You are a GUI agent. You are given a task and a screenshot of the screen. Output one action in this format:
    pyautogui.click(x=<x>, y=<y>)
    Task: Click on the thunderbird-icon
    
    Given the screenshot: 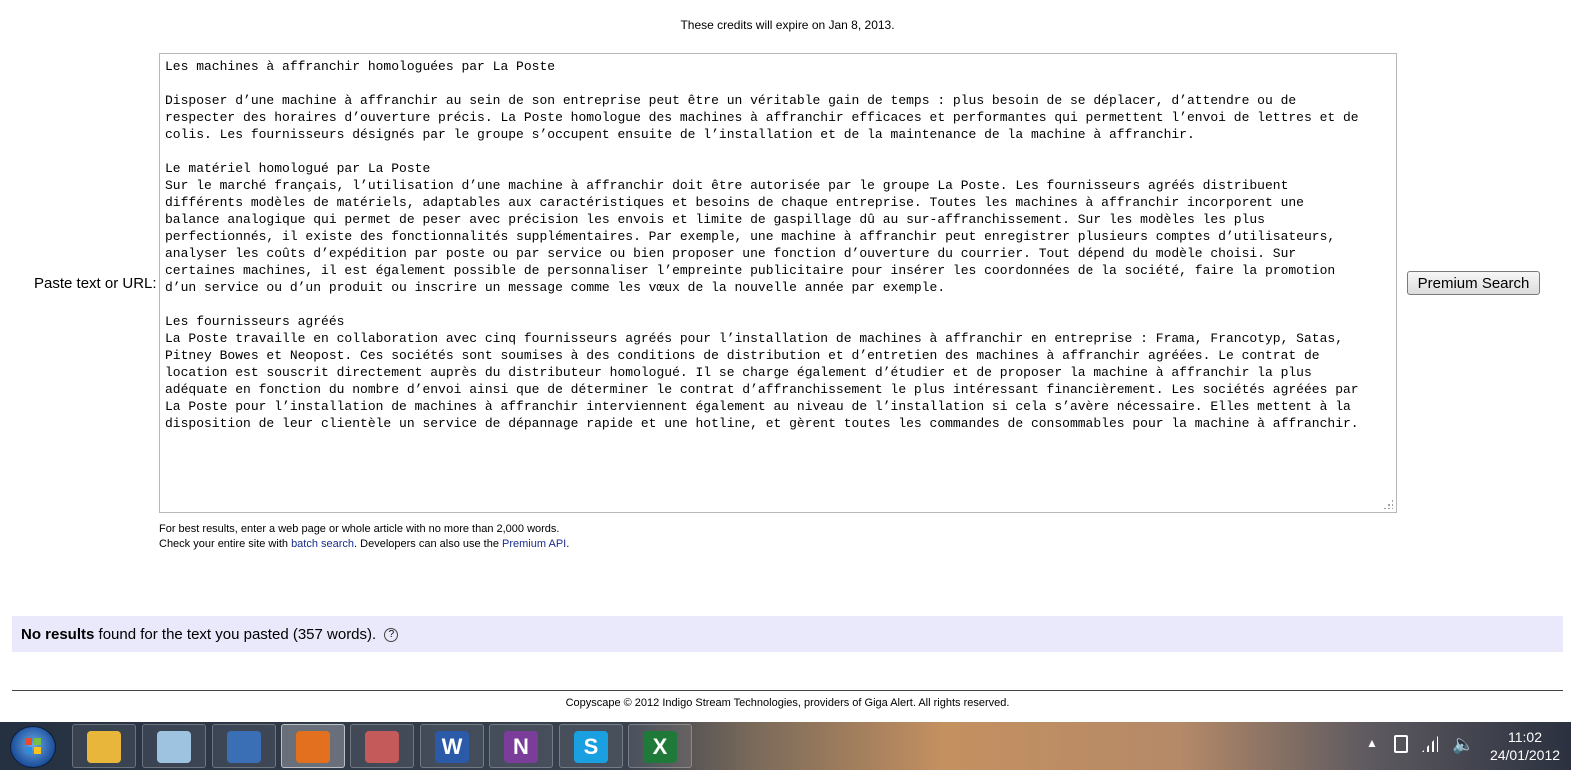 What is the action you would take?
    pyautogui.click(x=244, y=747)
    